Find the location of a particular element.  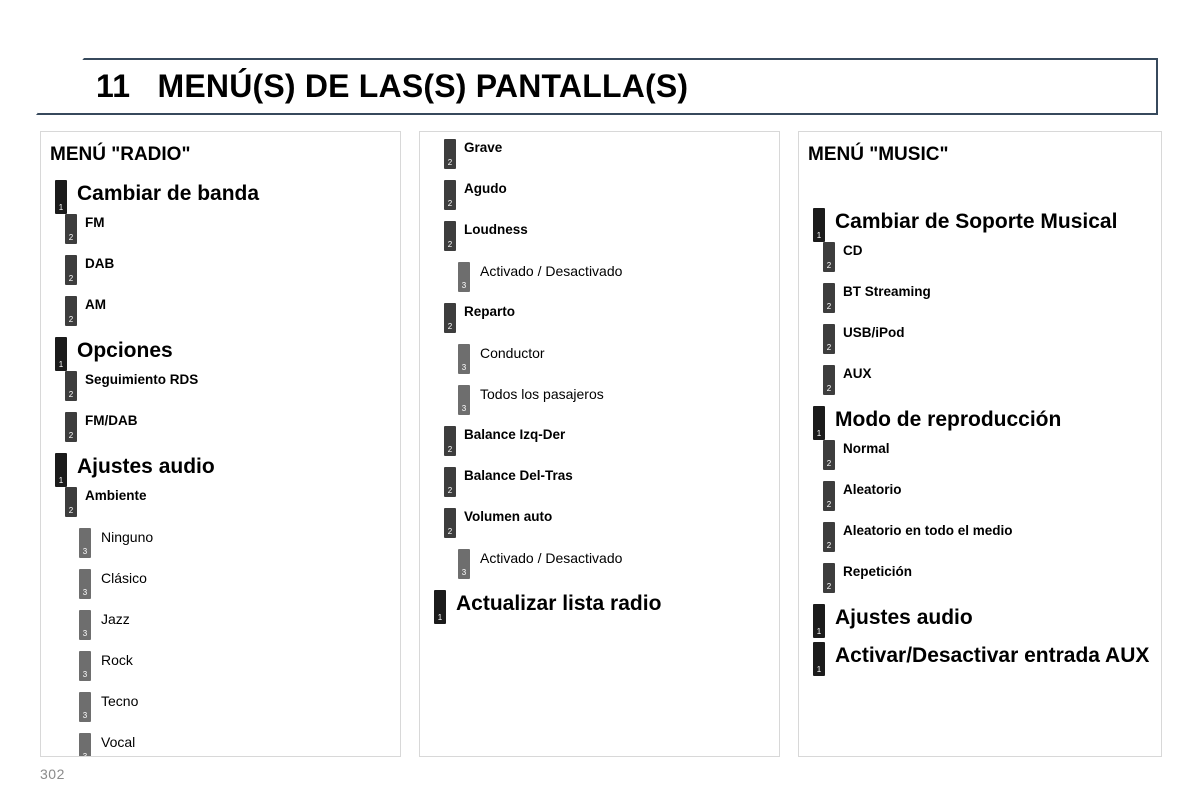

menu-item-level-2: 2 Reparto is located at coordinates (599, 318).